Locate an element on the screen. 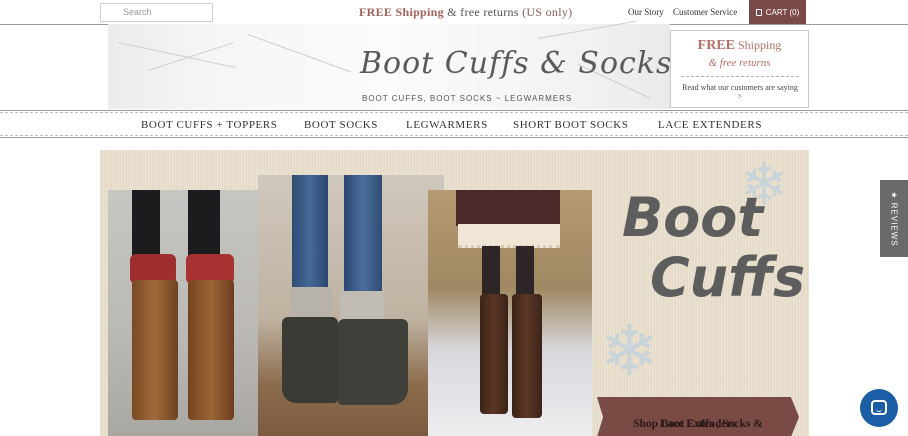 This screenshot has width=908, height=436. free-bold: FREE is located at coordinates (716, 45).